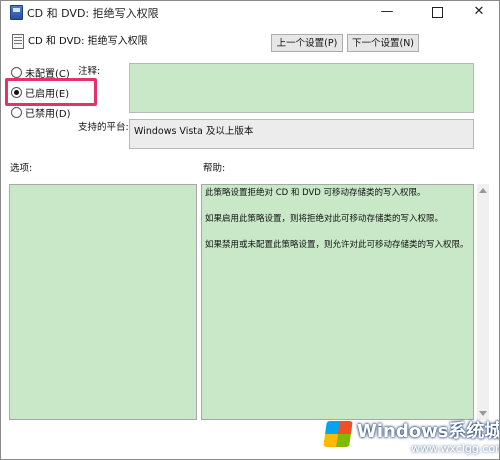 Image resolution: width=500 pixels, height=460 pixels. Describe the element at coordinates (16, 12) in the screenshot. I see `group-policy-app-icon` at that location.